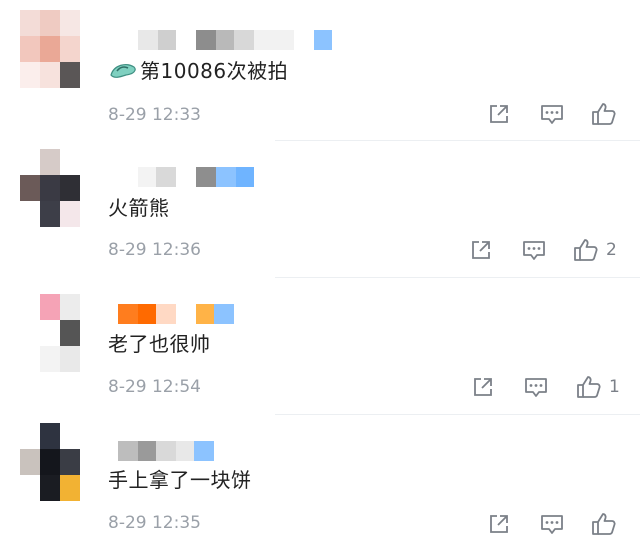  I want to click on like-button: 2, so click(594, 250).